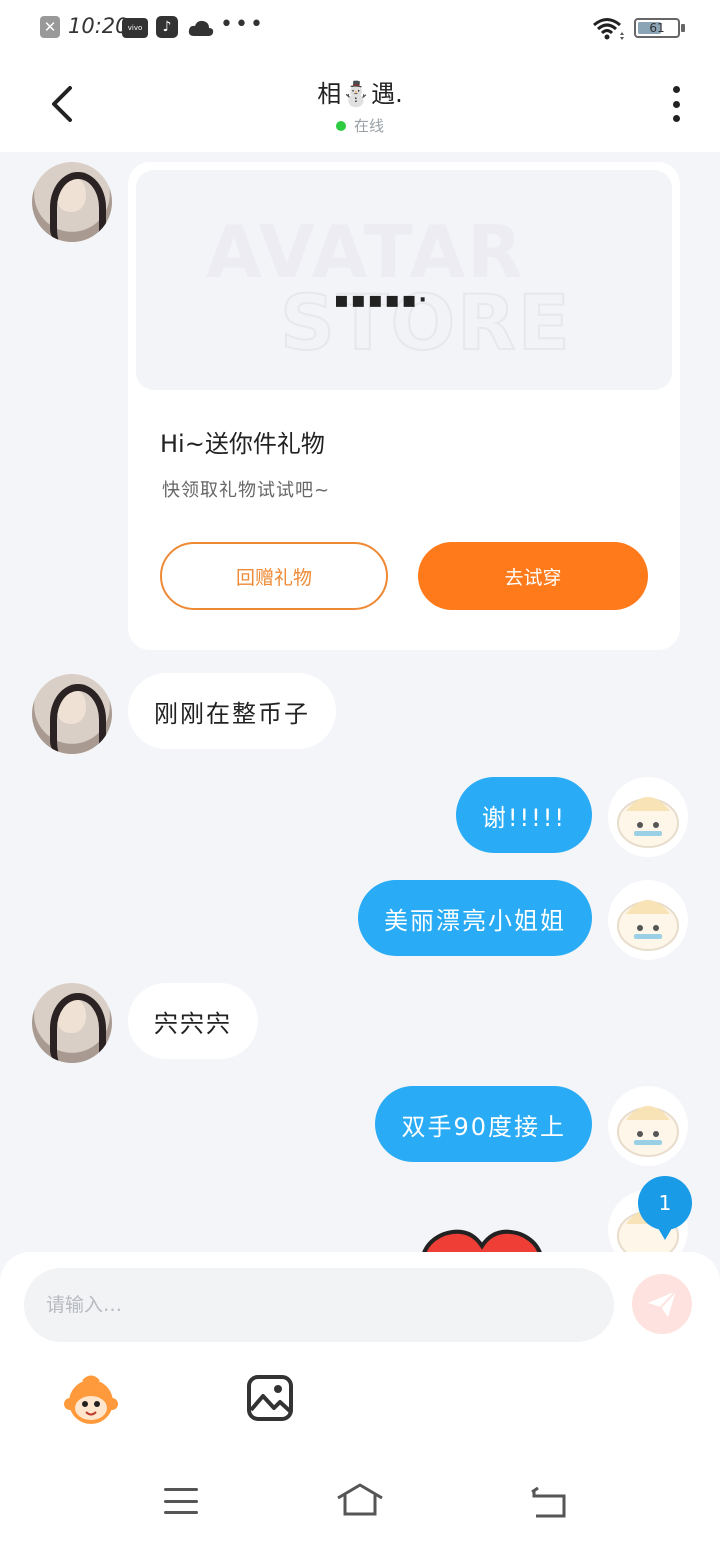 Image resolution: width=720 pixels, height=1544 pixels. What do you see at coordinates (608, 29) in the screenshot?
I see `wifi-icon` at bounding box center [608, 29].